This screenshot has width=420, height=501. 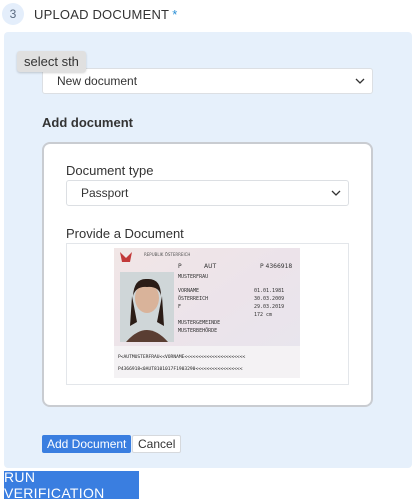 What do you see at coordinates (105, 14) in the screenshot?
I see `step-title: UPLOAD DOCUMENT *` at bounding box center [105, 14].